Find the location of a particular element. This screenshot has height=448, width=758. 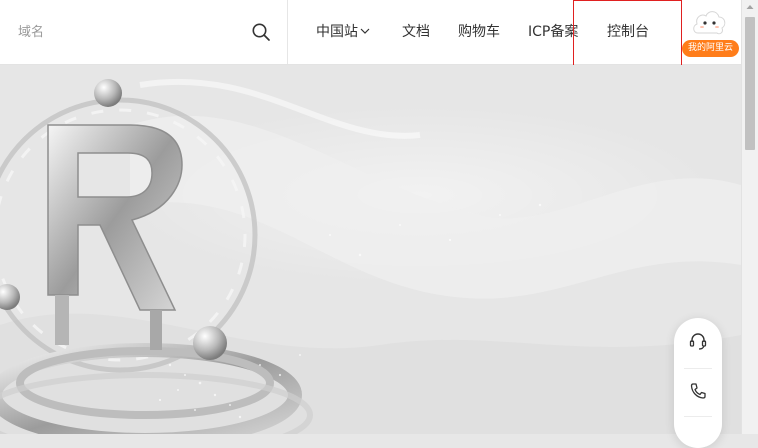

floating-contact-panel is located at coordinates (698, 383).